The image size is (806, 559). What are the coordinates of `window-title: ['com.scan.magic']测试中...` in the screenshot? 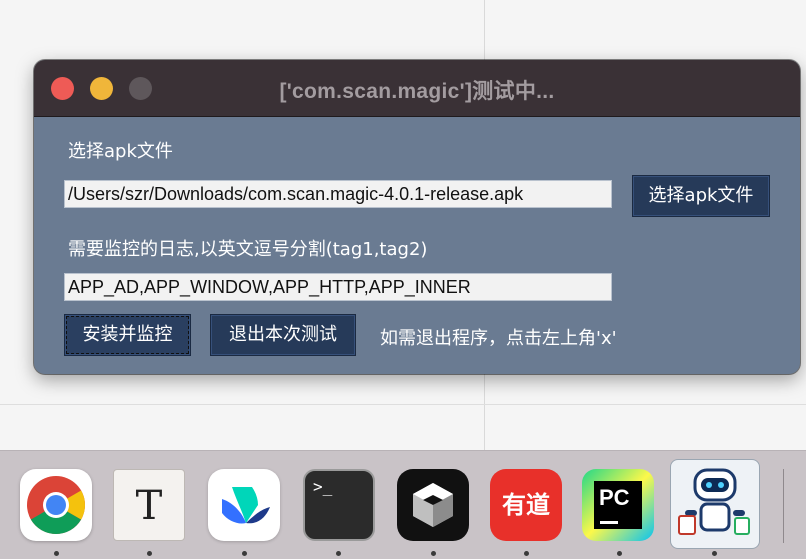 It's located at (417, 91).